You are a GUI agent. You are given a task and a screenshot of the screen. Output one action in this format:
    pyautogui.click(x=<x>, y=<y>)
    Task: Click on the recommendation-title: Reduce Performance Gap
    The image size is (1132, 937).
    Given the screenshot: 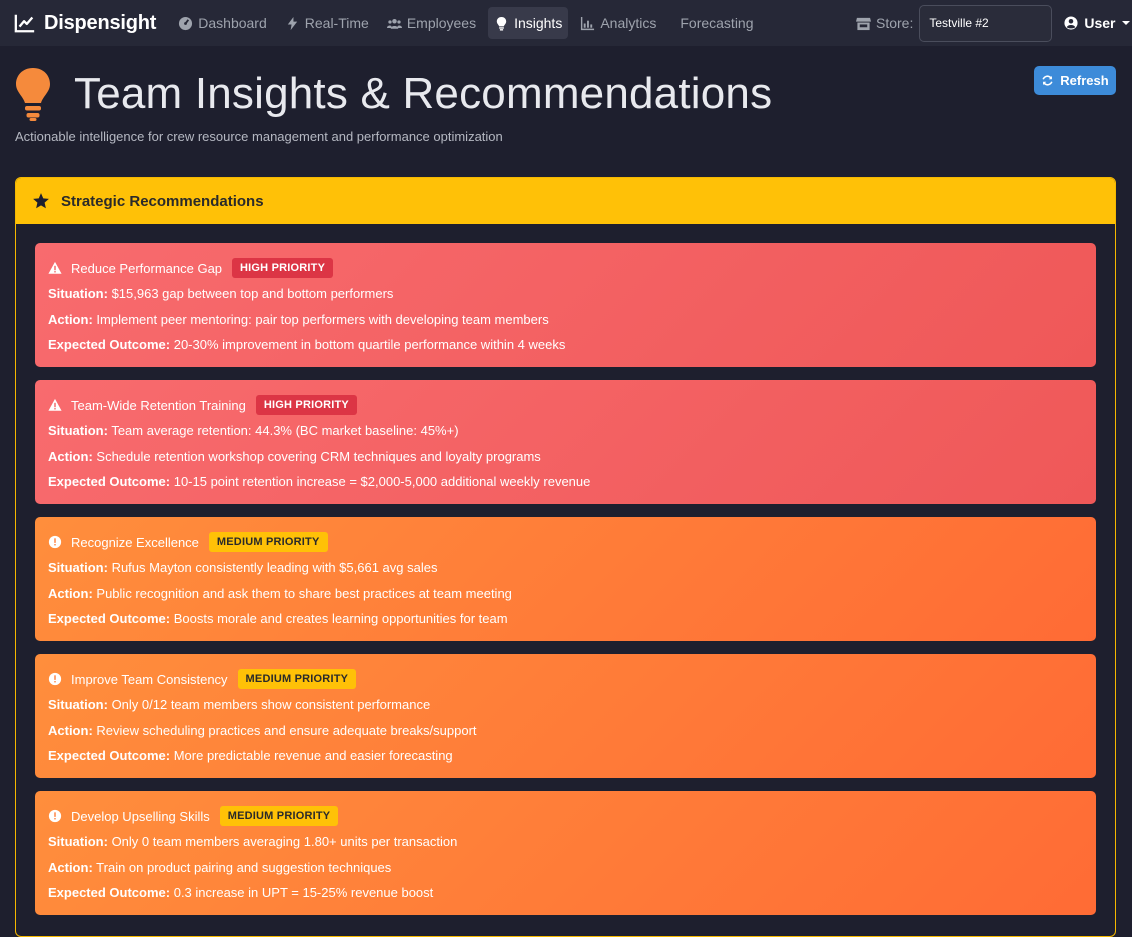 What is the action you would take?
    pyautogui.click(x=147, y=268)
    